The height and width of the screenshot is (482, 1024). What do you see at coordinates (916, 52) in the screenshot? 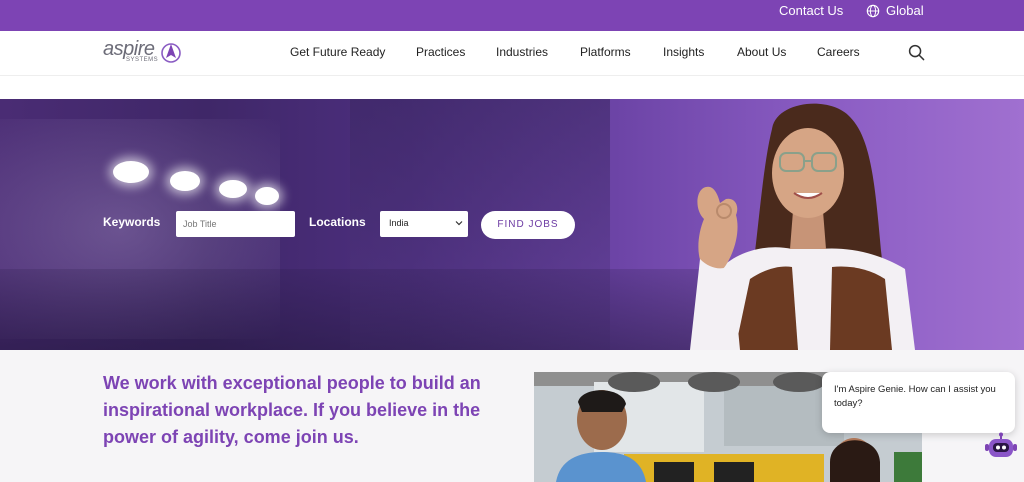
I see `search-icon` at bounding box center [916, 52].